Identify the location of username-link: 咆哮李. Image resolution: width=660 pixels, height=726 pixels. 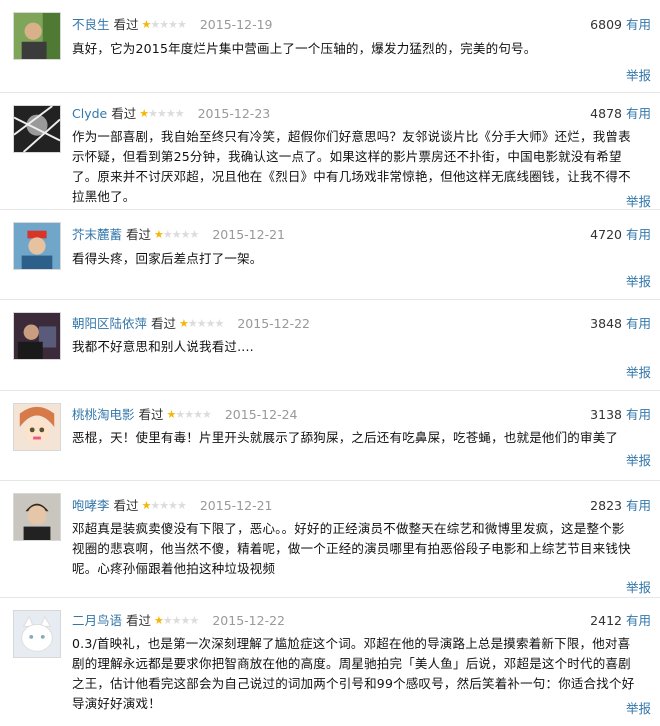
(91, 505).